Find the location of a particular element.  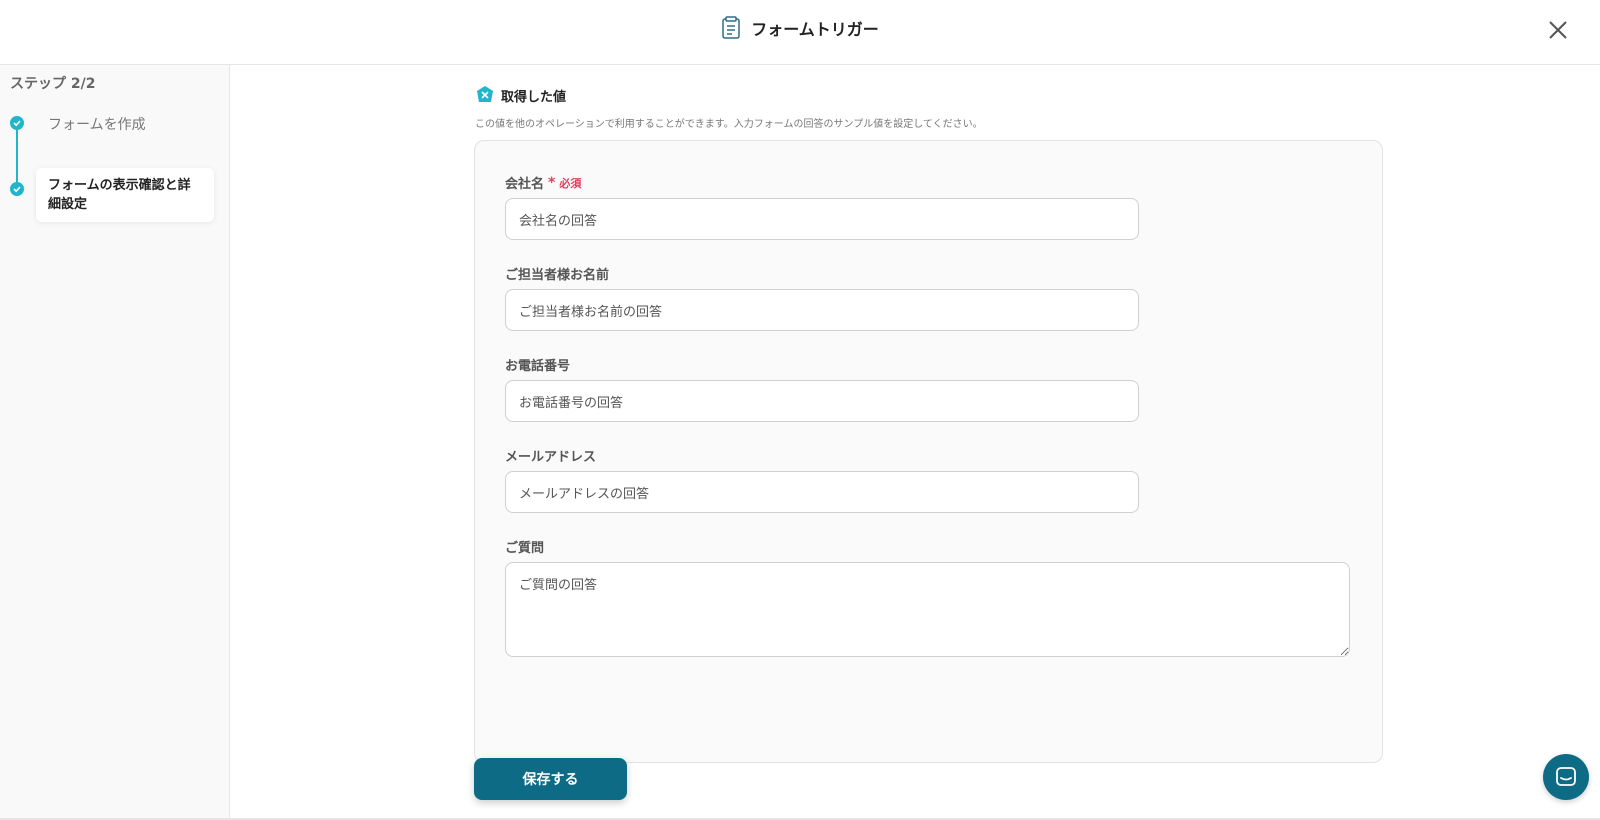

field-label-email-text: メールアドレス is located at coordinates (551, 457).